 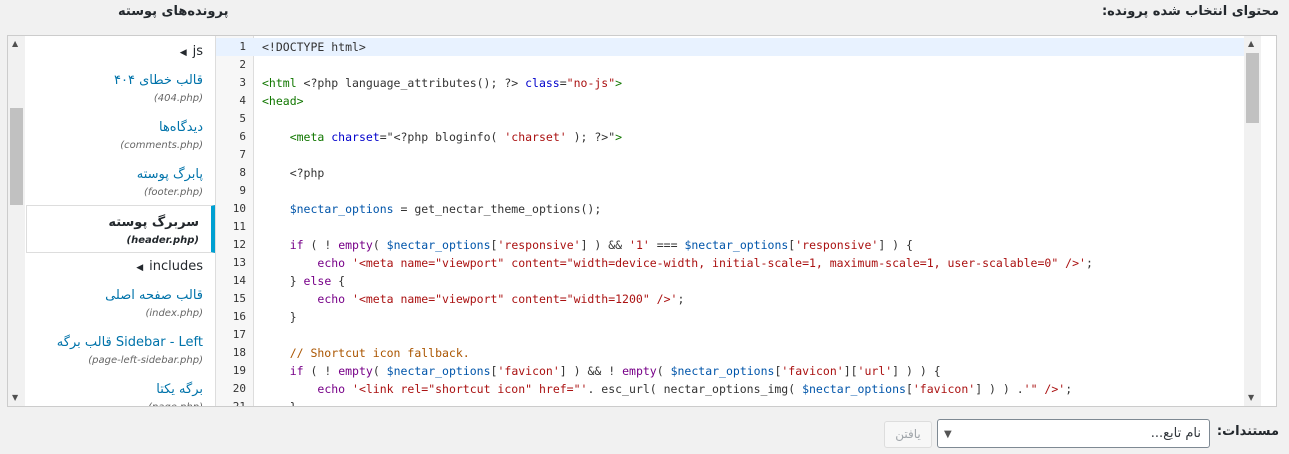 What do you see at coordinates (176, 266) in the screenshot?
I see `folder-name: includes` at bounding box center [176, 266].